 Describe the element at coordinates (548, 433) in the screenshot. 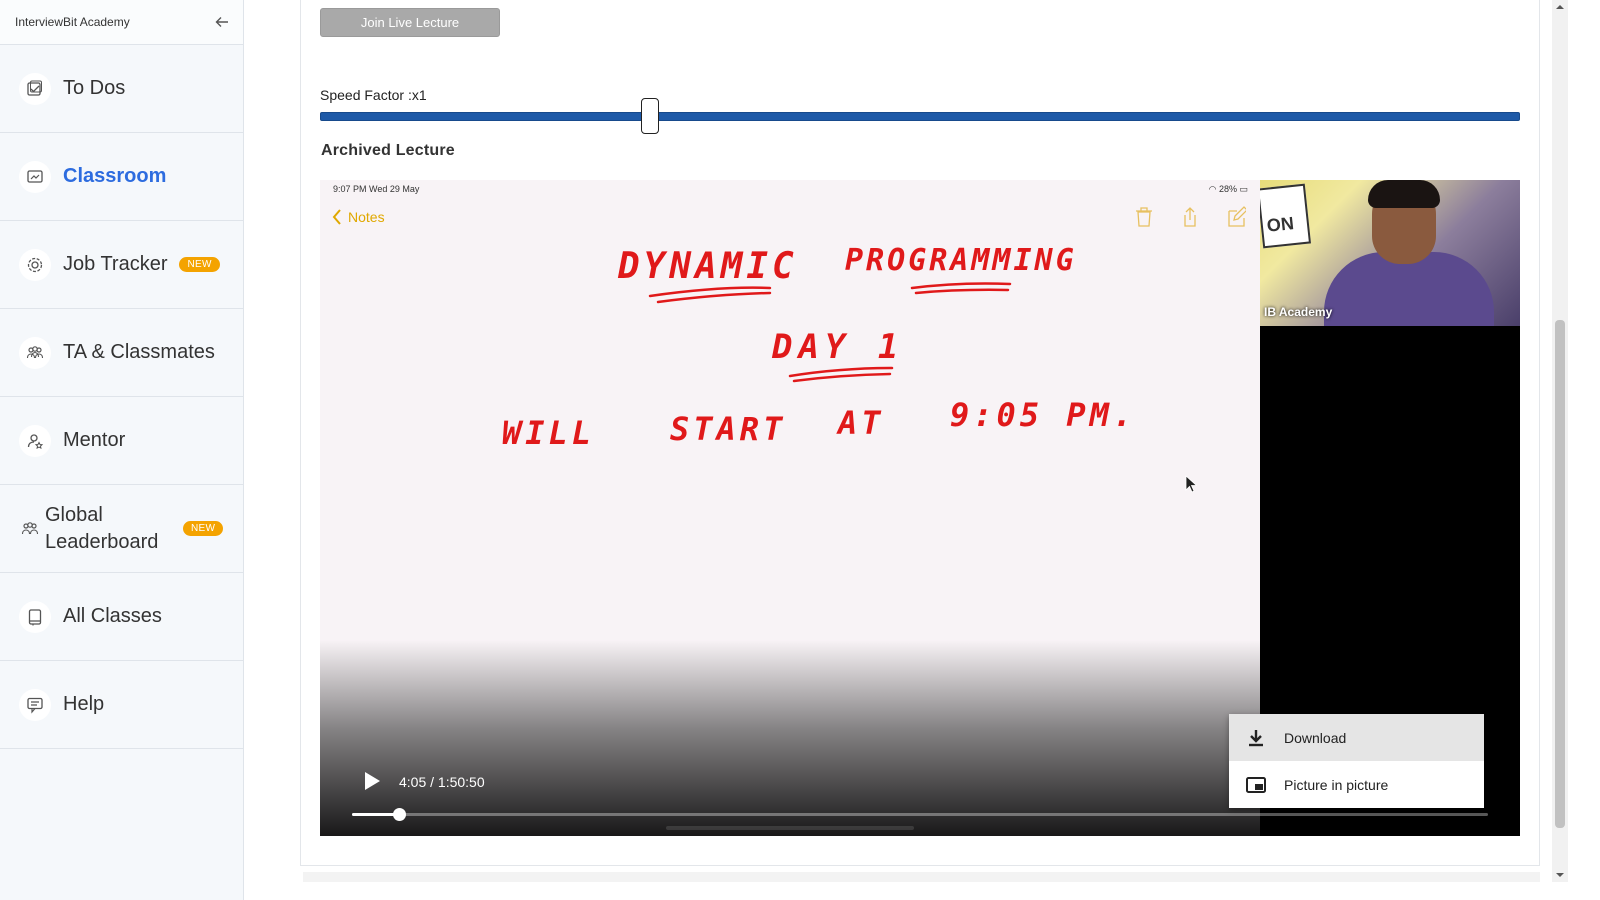

I see `hw-will: WILL` at that location.